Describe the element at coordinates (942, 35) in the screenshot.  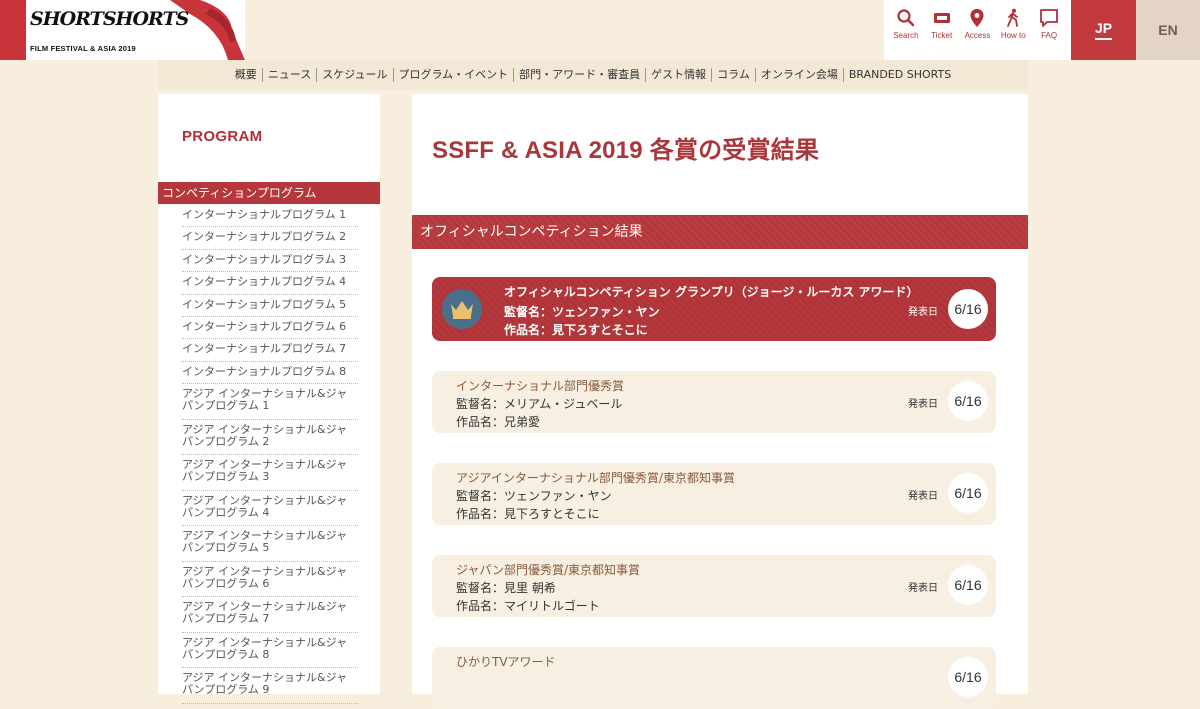
I see `ticket-label: Ticket` at that location.